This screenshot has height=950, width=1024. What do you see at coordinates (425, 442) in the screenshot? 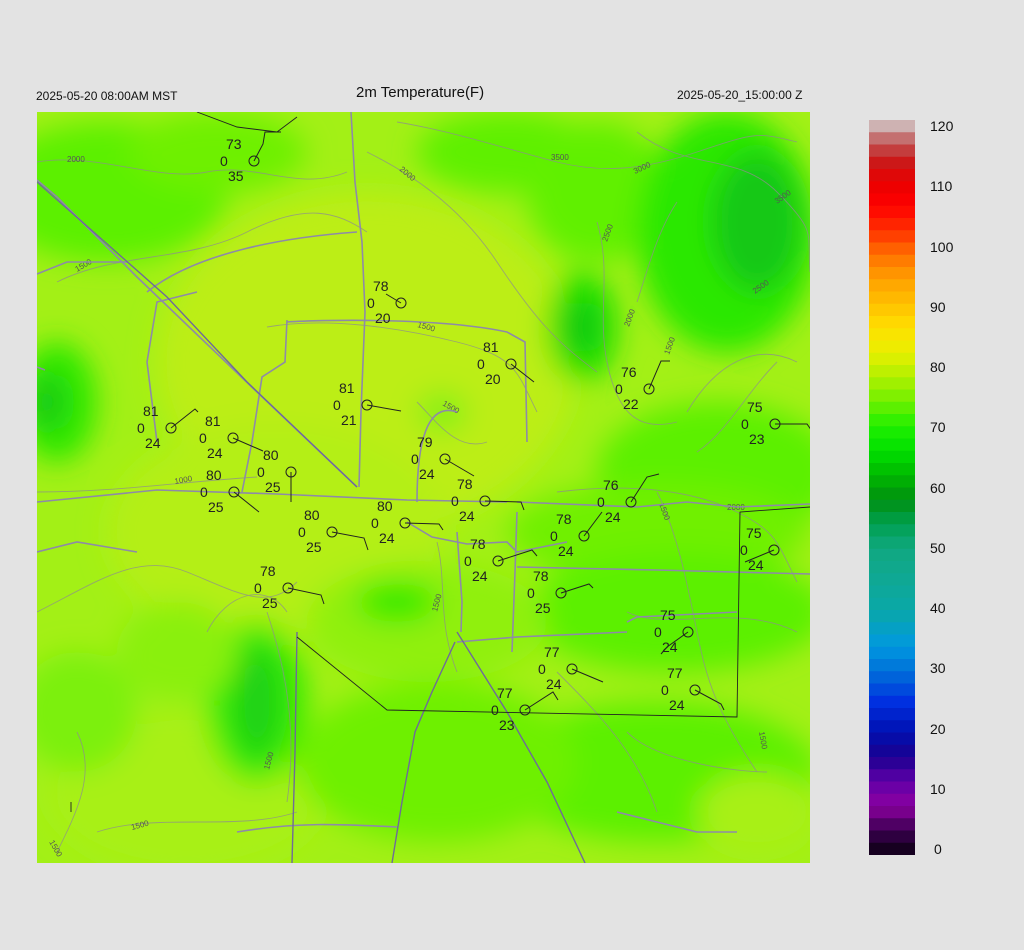
I see `station-temperature: 79` at bounding box center [425, 442].